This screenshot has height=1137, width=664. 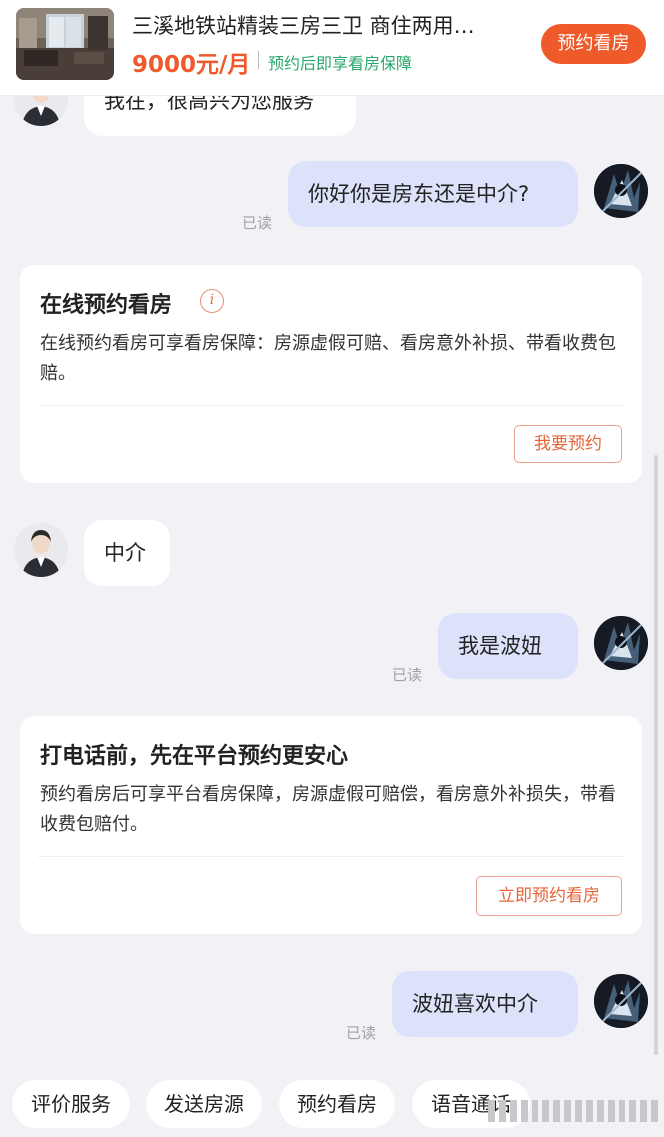 What do you see at coordinates (328, 358) in the screenshot?
I see `card-body: 在线预约看房可享看房保障：房源虚假可赔、看房意外补损、带看收费包赔。` at bounding box center [328, 358].